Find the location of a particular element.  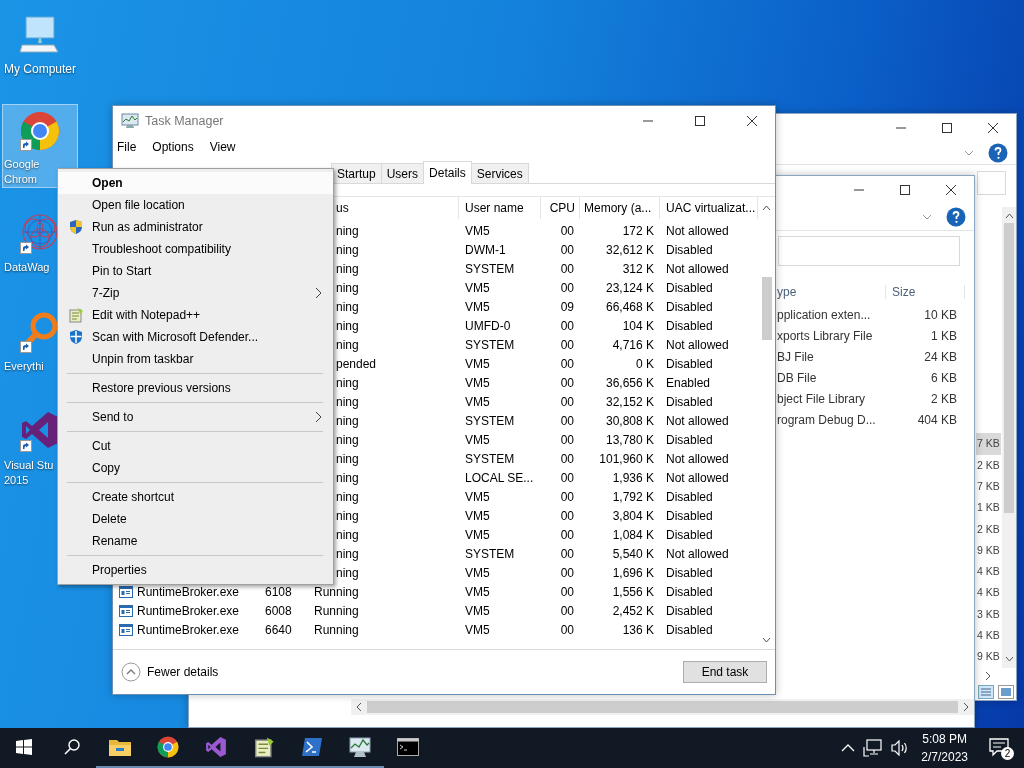

menu-item: File is located at coordinates (127, 147).